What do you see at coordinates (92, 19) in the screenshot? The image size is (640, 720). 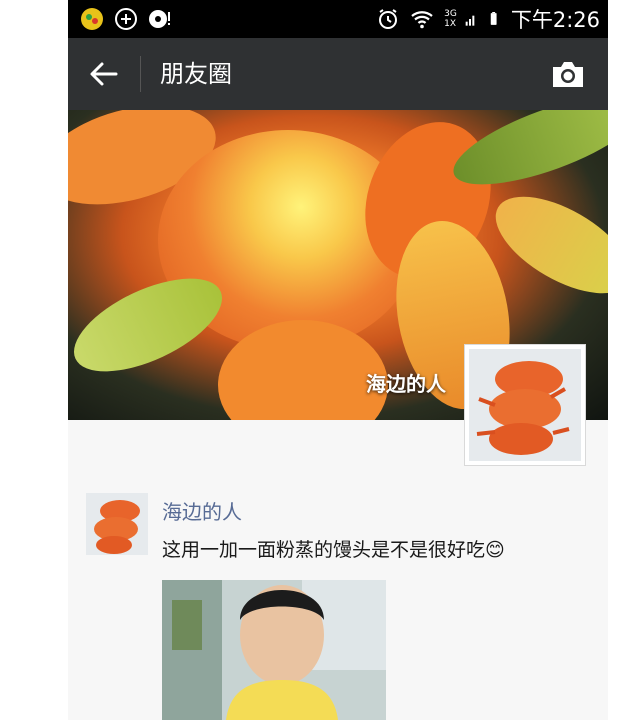 I see `app-notification-icon` at bounding box center [92, 19].